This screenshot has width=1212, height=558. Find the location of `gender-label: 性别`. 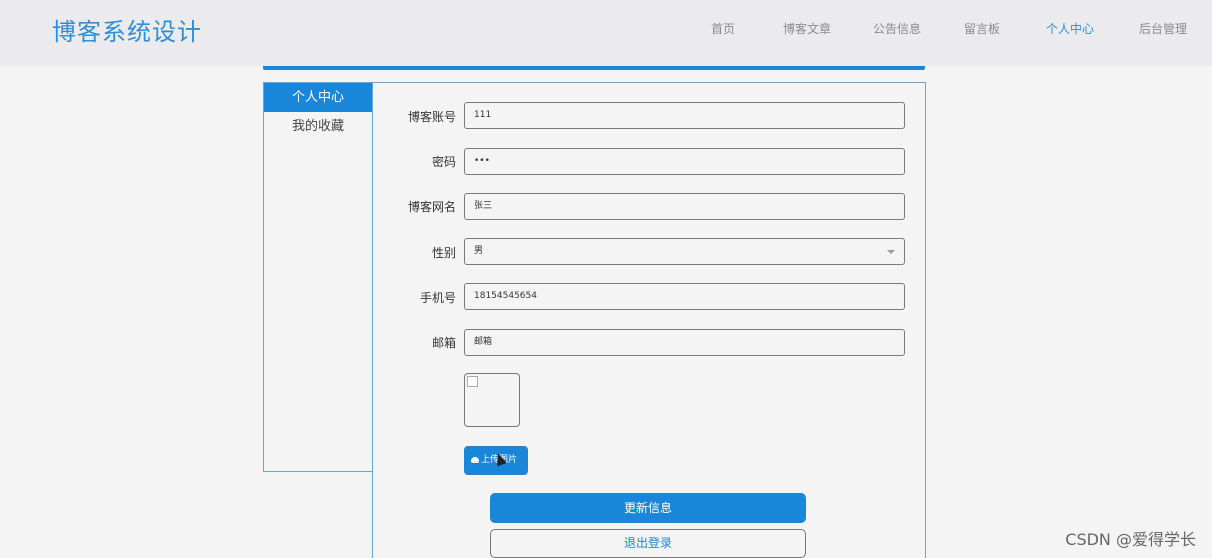

gender-label: 性别 is located at coordinates (443, 253).